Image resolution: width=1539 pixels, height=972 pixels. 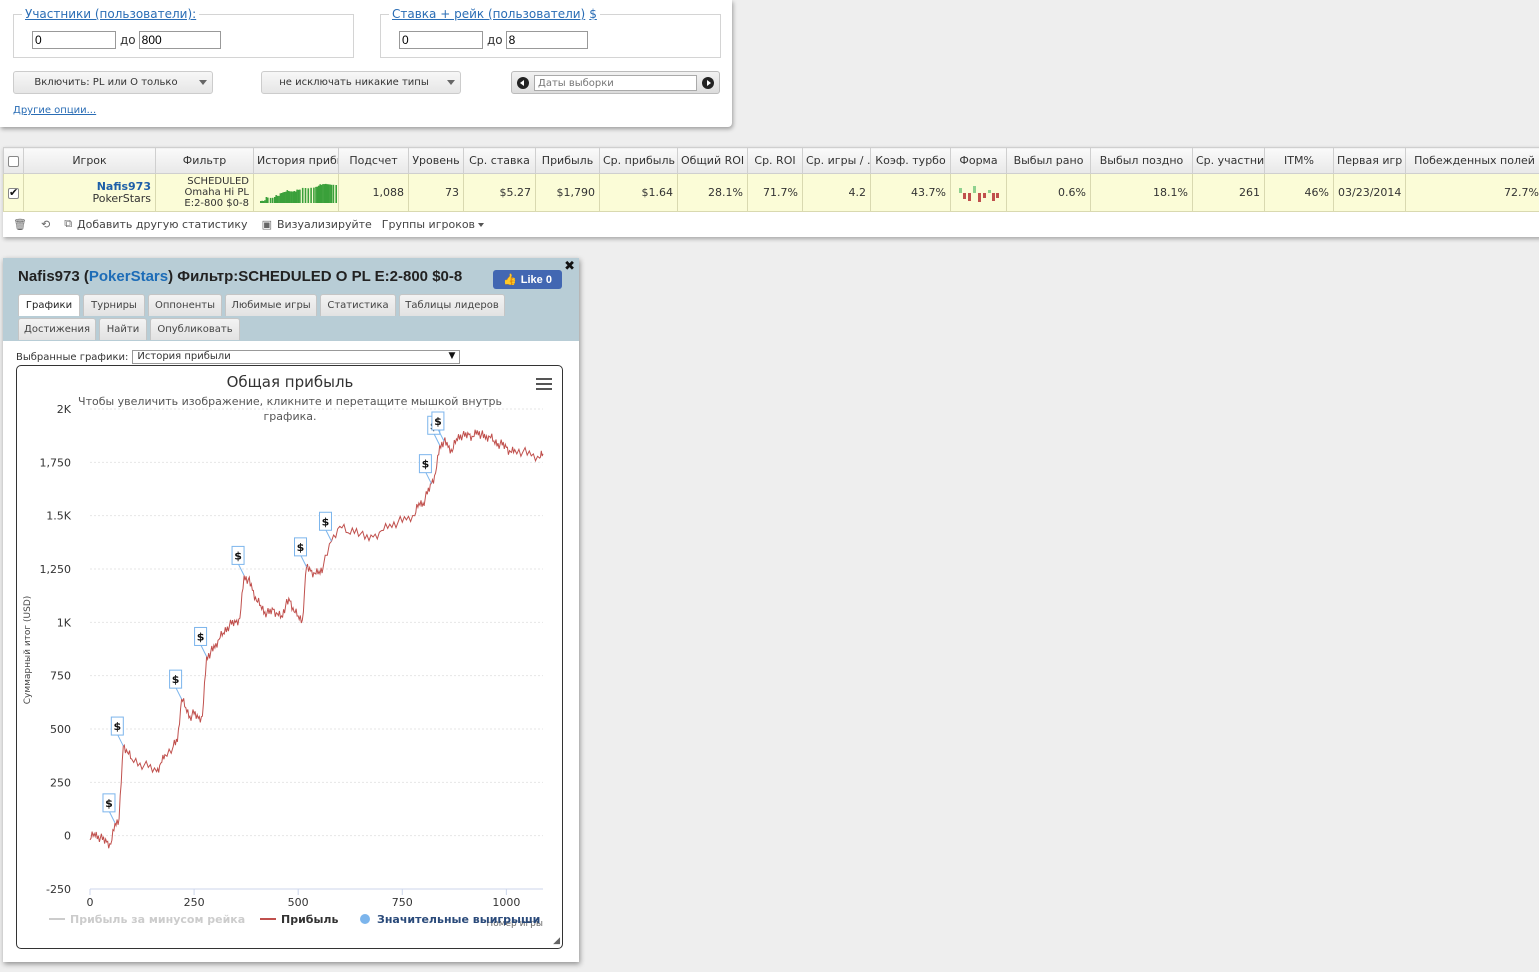 I want to click on select-all-checkbox, so click(x=13, y=161).